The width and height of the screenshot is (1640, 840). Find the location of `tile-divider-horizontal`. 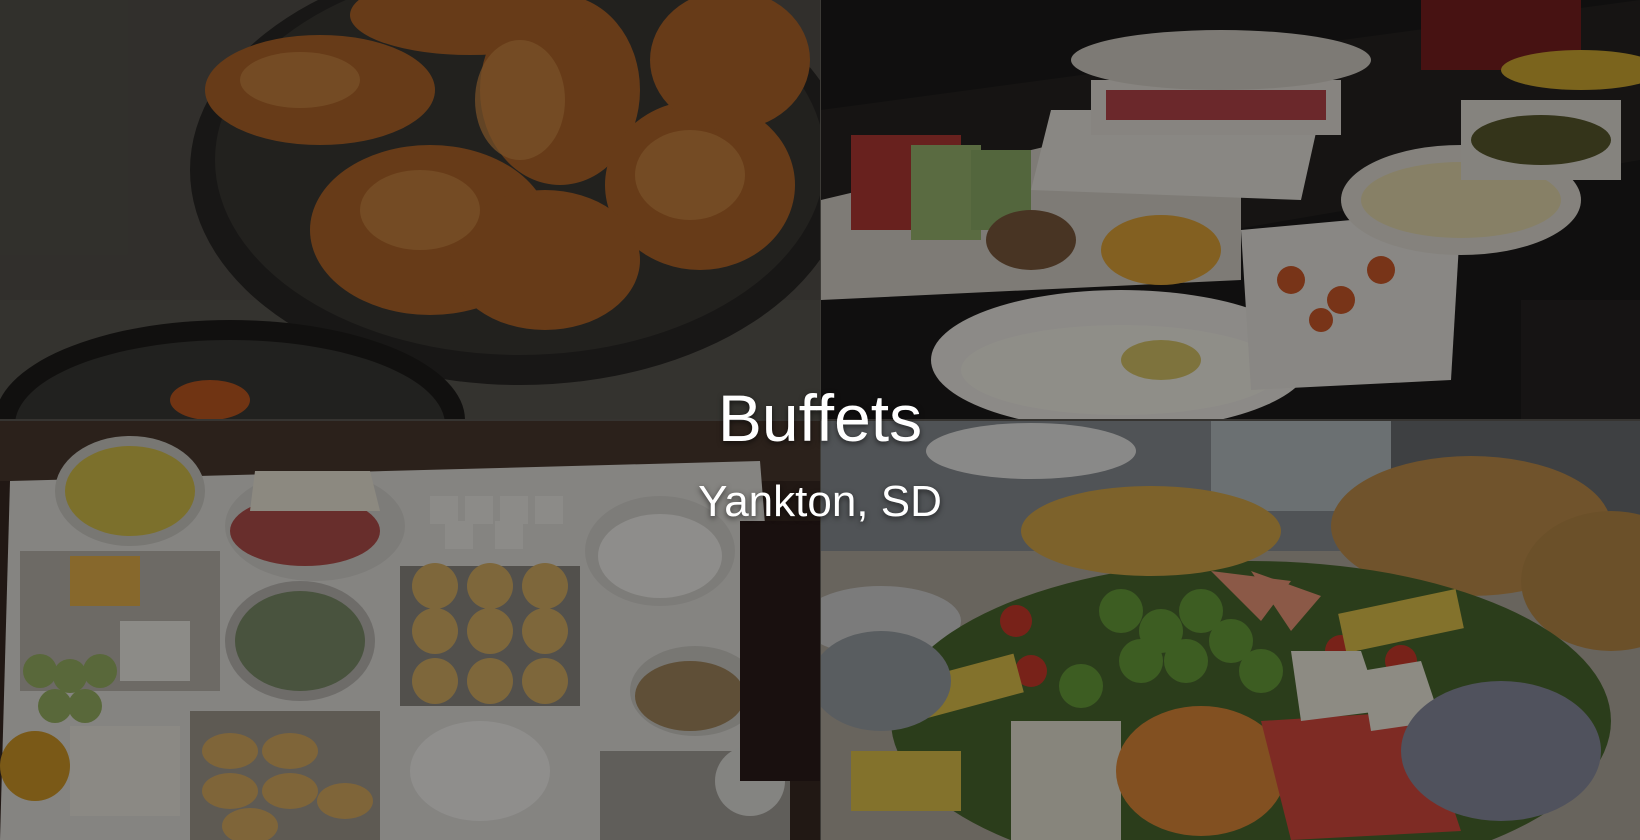

tile-divider-horizontal is located at coordinates (820, 420).